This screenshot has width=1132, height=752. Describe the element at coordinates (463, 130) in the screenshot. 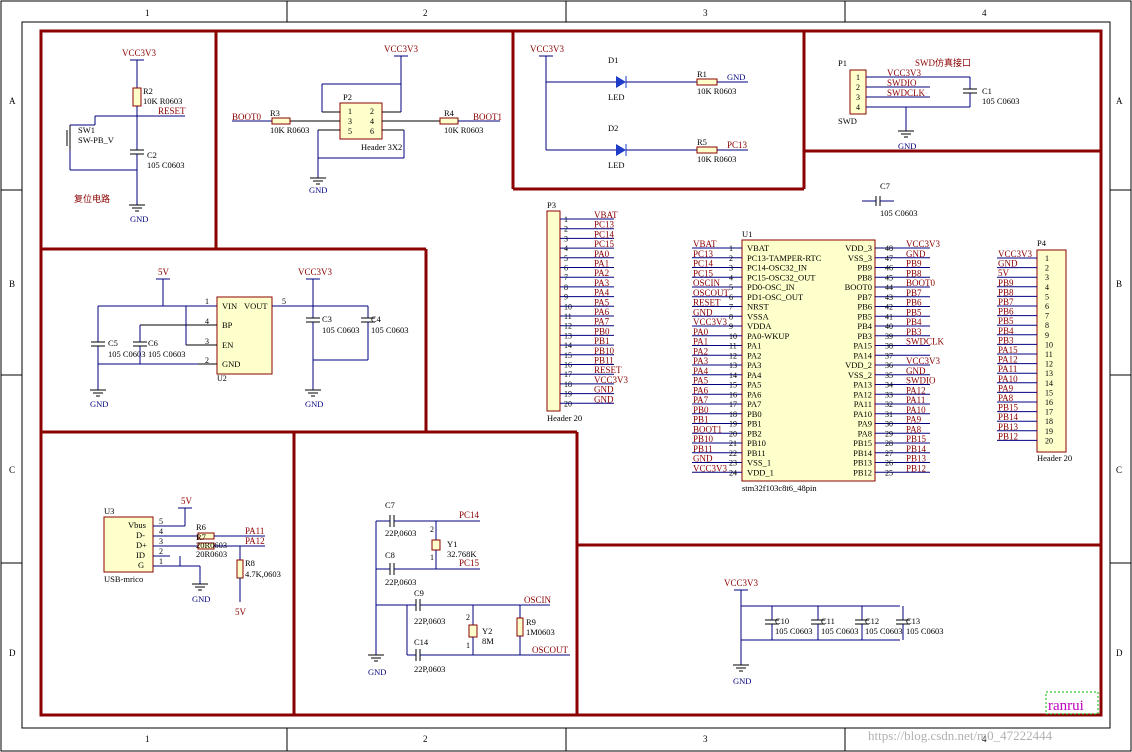

I see `r4-value: 10K R0603` at that location.